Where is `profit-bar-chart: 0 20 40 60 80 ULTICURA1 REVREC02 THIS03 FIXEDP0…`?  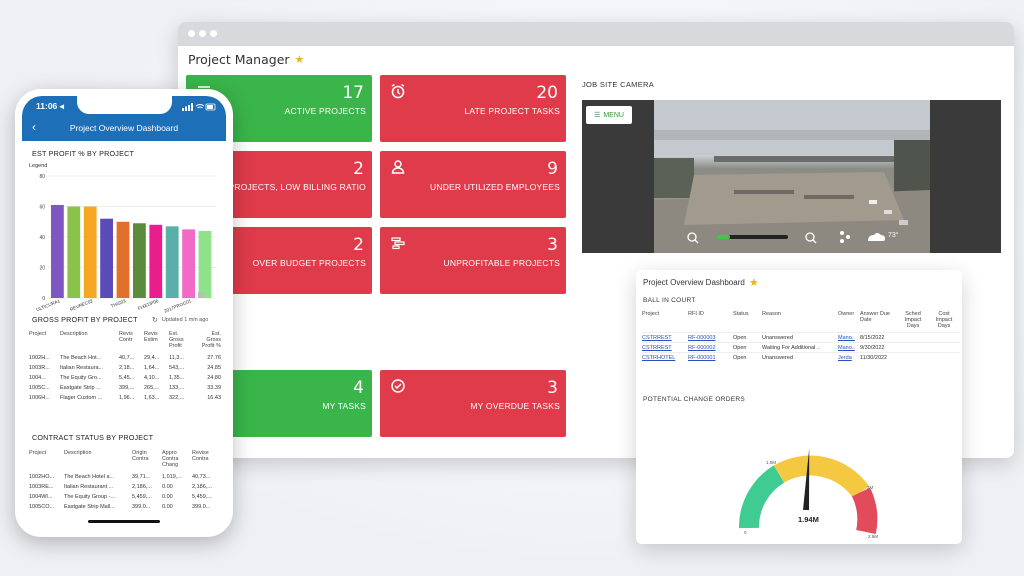
profit-bar-chart: 0 20 40 60 80 ULTICURA1 REVREC02 THIS03 FIXEDP0… is located at coordinates (126, 244).